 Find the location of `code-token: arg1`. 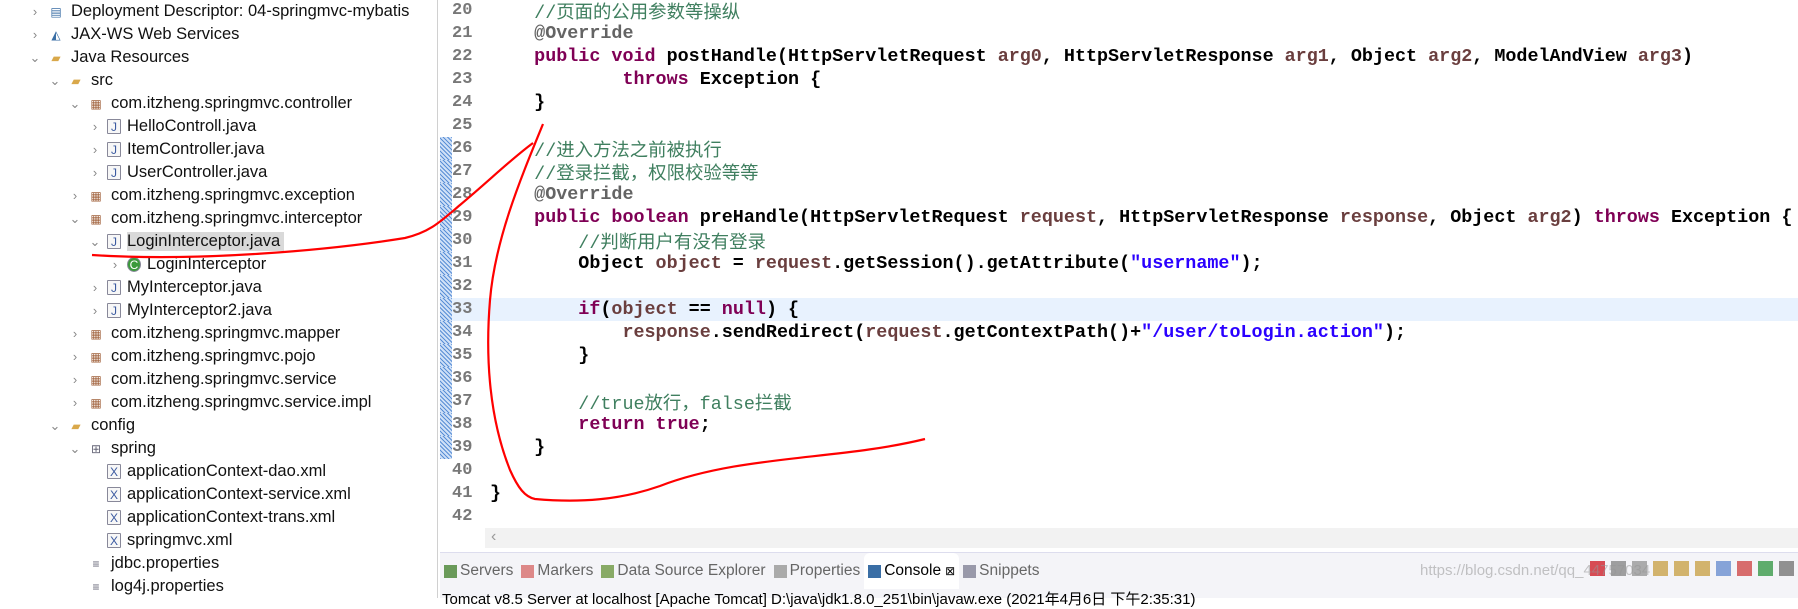

code-token: arg1 is located at coordinates (1306, 56).